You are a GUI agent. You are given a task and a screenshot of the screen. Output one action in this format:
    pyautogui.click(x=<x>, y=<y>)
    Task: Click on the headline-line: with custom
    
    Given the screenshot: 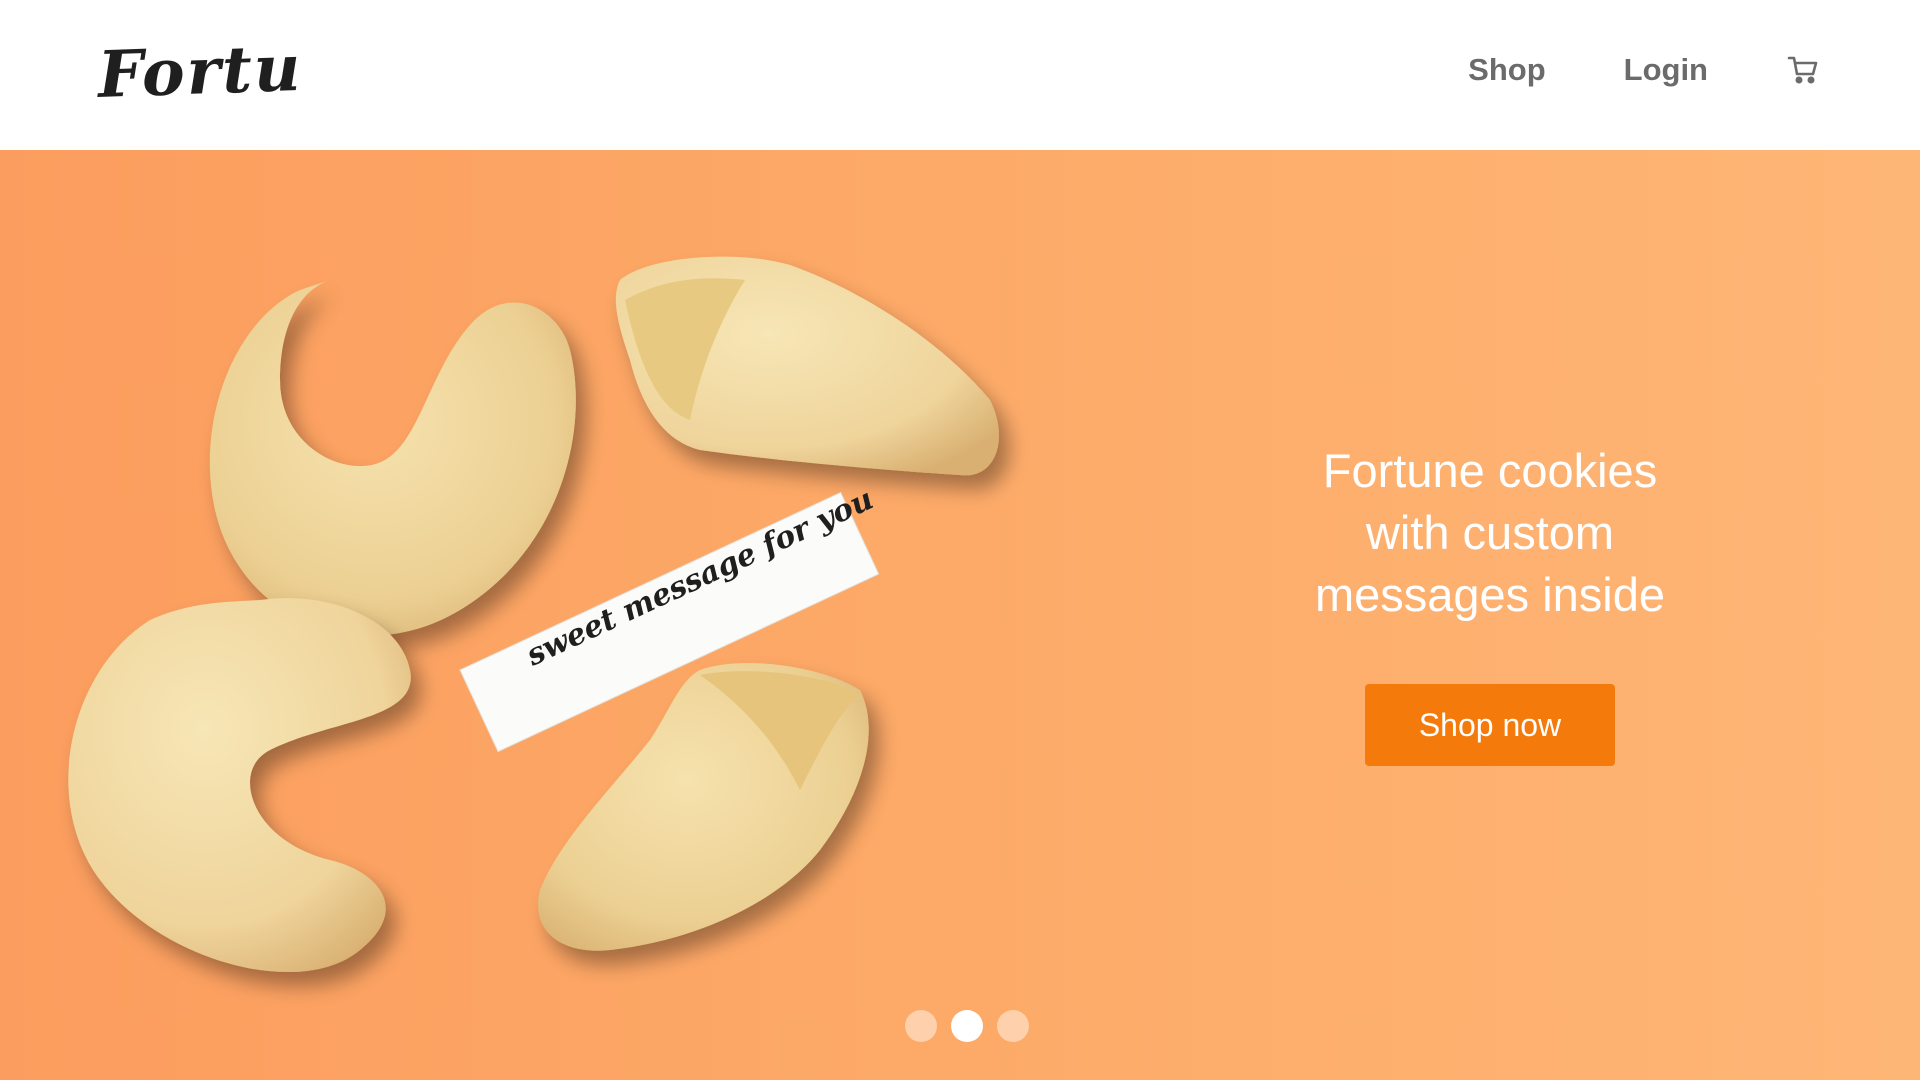 What is the action you would take?
    pyautogui.click(x=1490, y=532)
    